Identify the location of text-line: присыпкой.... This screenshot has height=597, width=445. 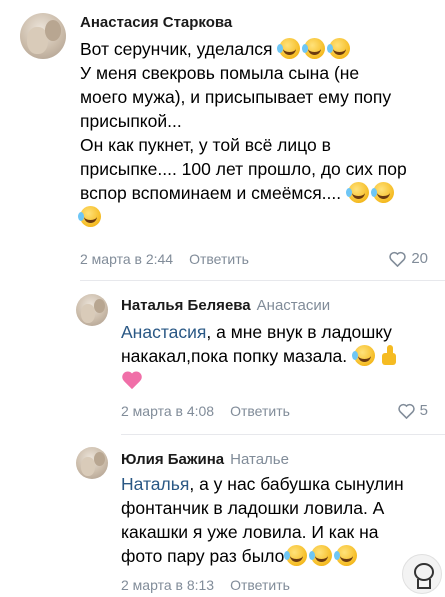
(131, 121).